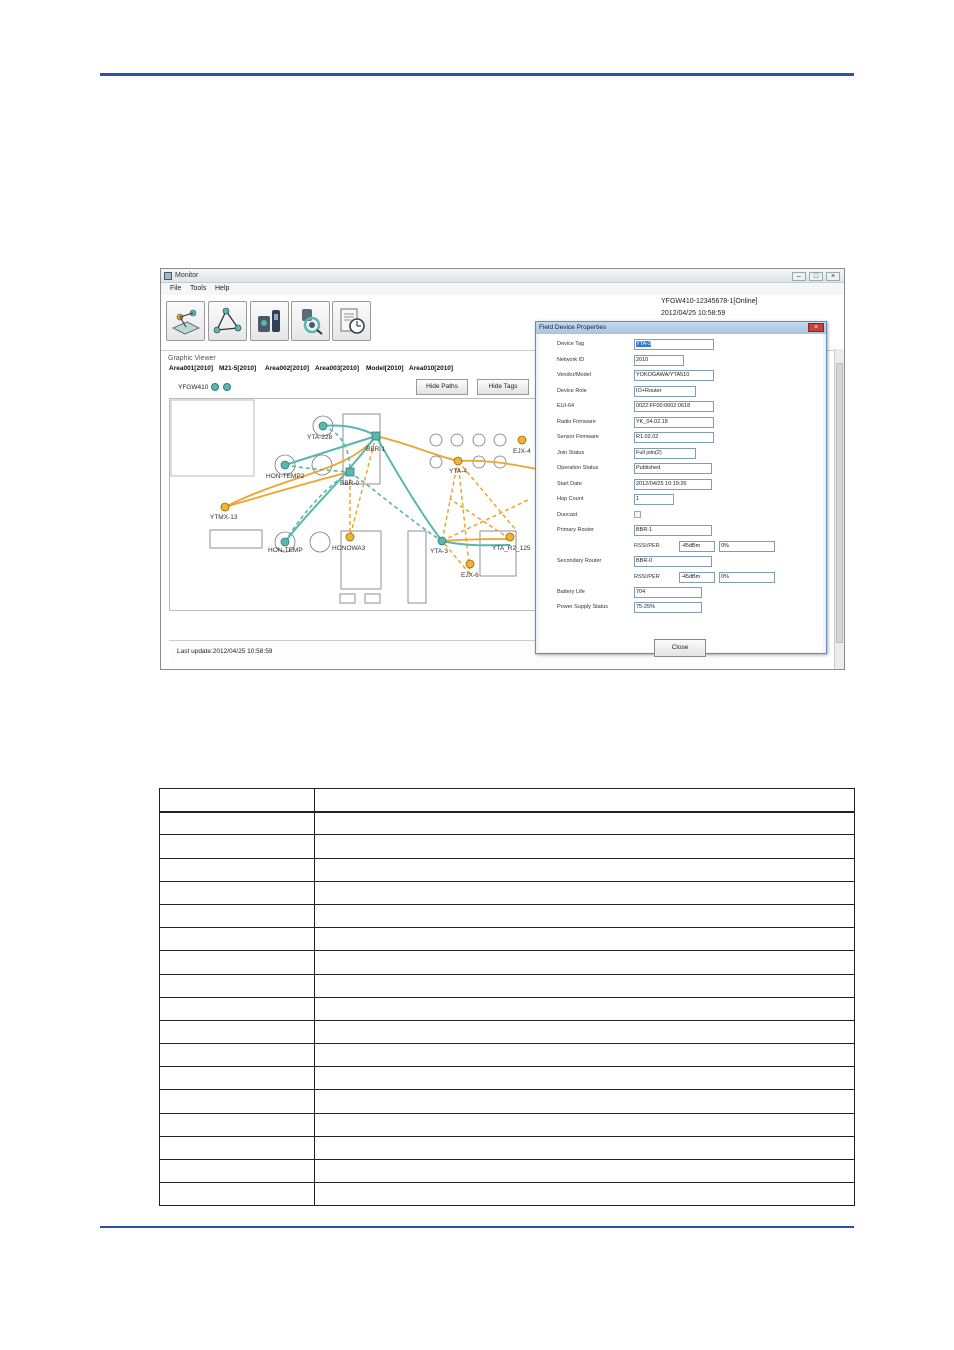  I want to click on dialog-close-icon: ×, so click(816, 327).